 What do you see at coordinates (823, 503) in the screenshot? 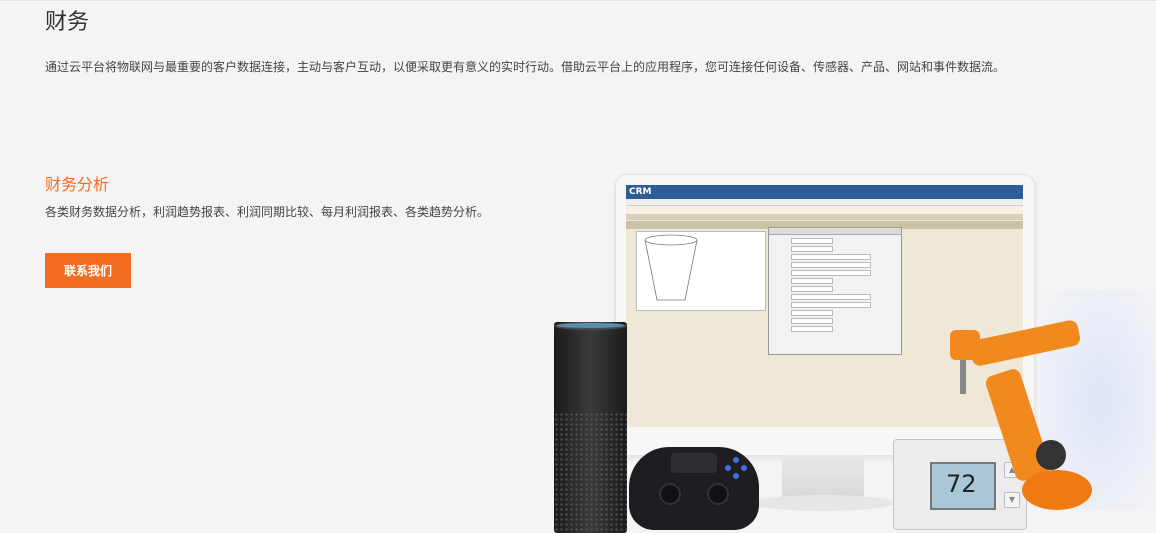
I see `monitor-base` at bounding box center [823, 503].